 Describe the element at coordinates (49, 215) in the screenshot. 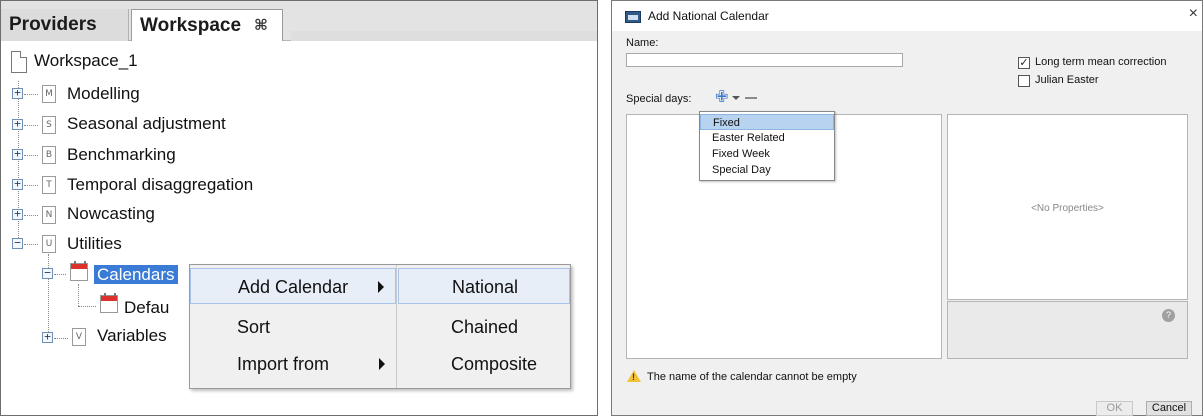

I see `nowcasting-doc-icon: N` at that location.